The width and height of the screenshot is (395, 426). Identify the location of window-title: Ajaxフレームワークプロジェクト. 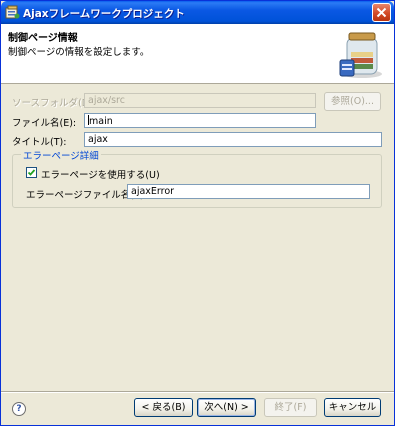
(104, 14).